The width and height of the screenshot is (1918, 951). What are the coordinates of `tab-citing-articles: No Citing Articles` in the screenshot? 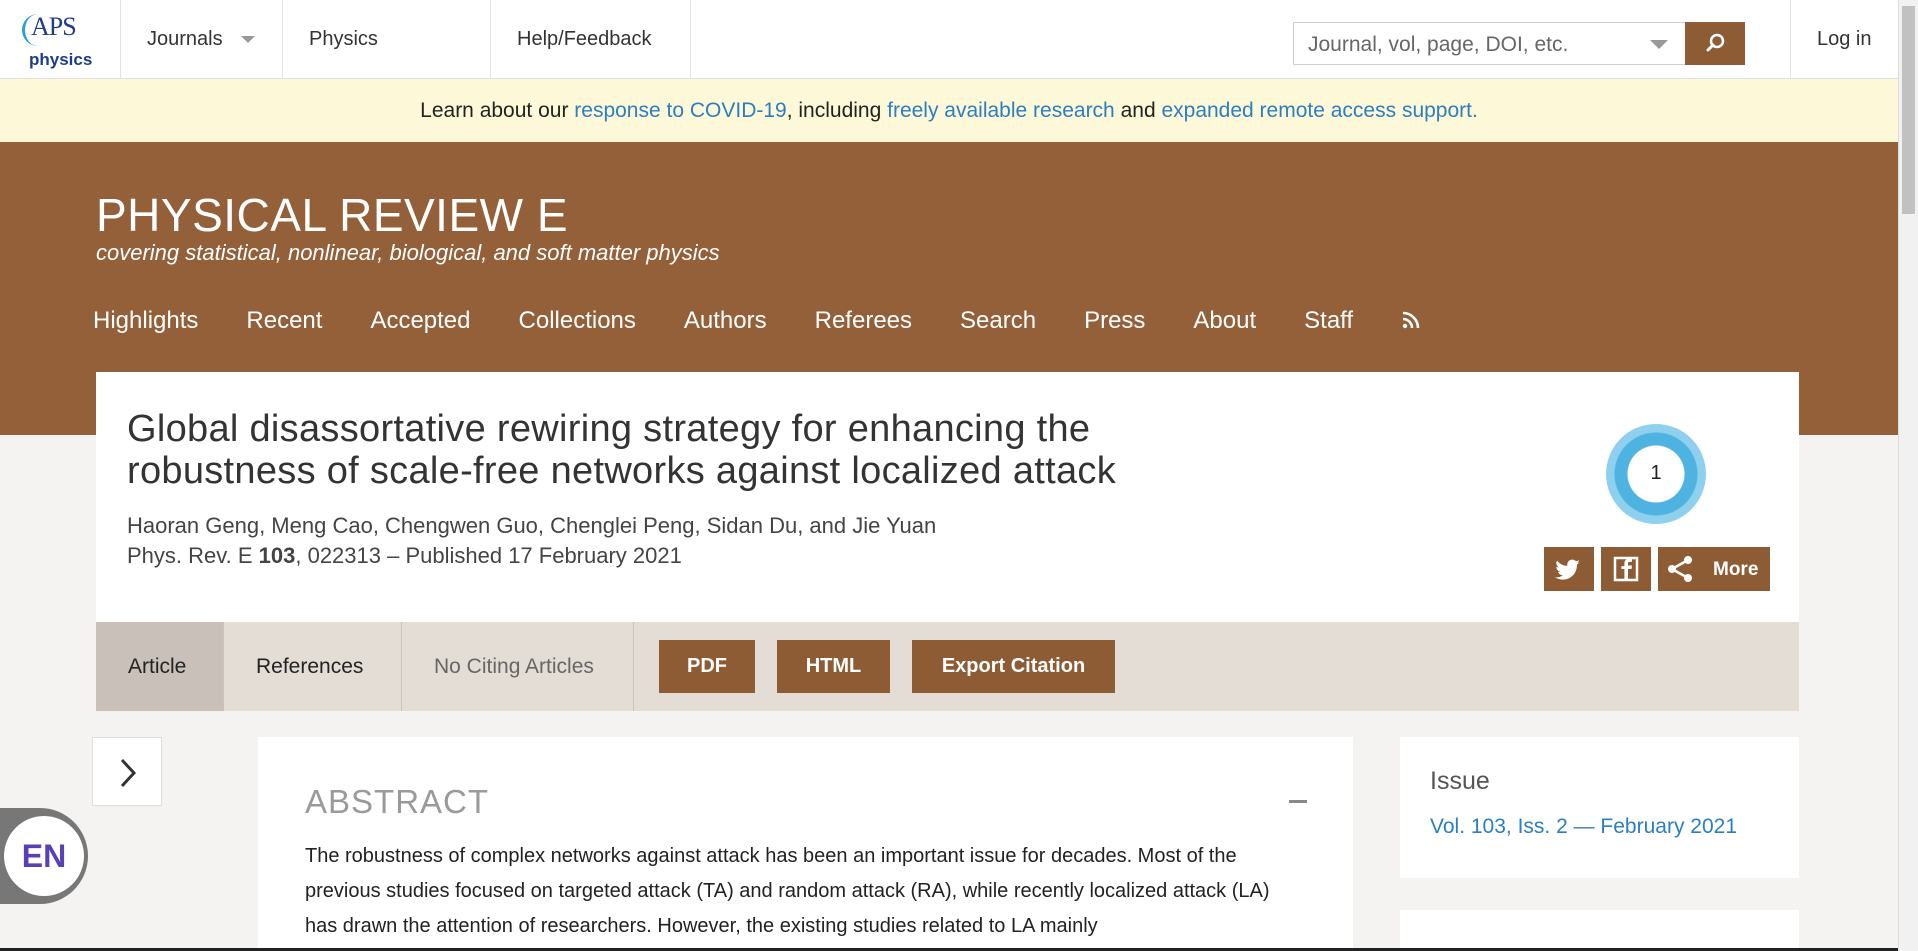 It's located at (518, 666).